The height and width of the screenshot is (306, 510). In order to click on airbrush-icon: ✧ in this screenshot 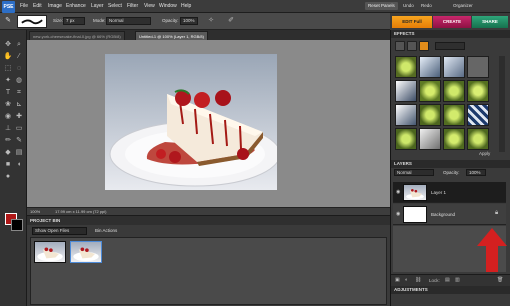, I will do `click(211, 21)`.